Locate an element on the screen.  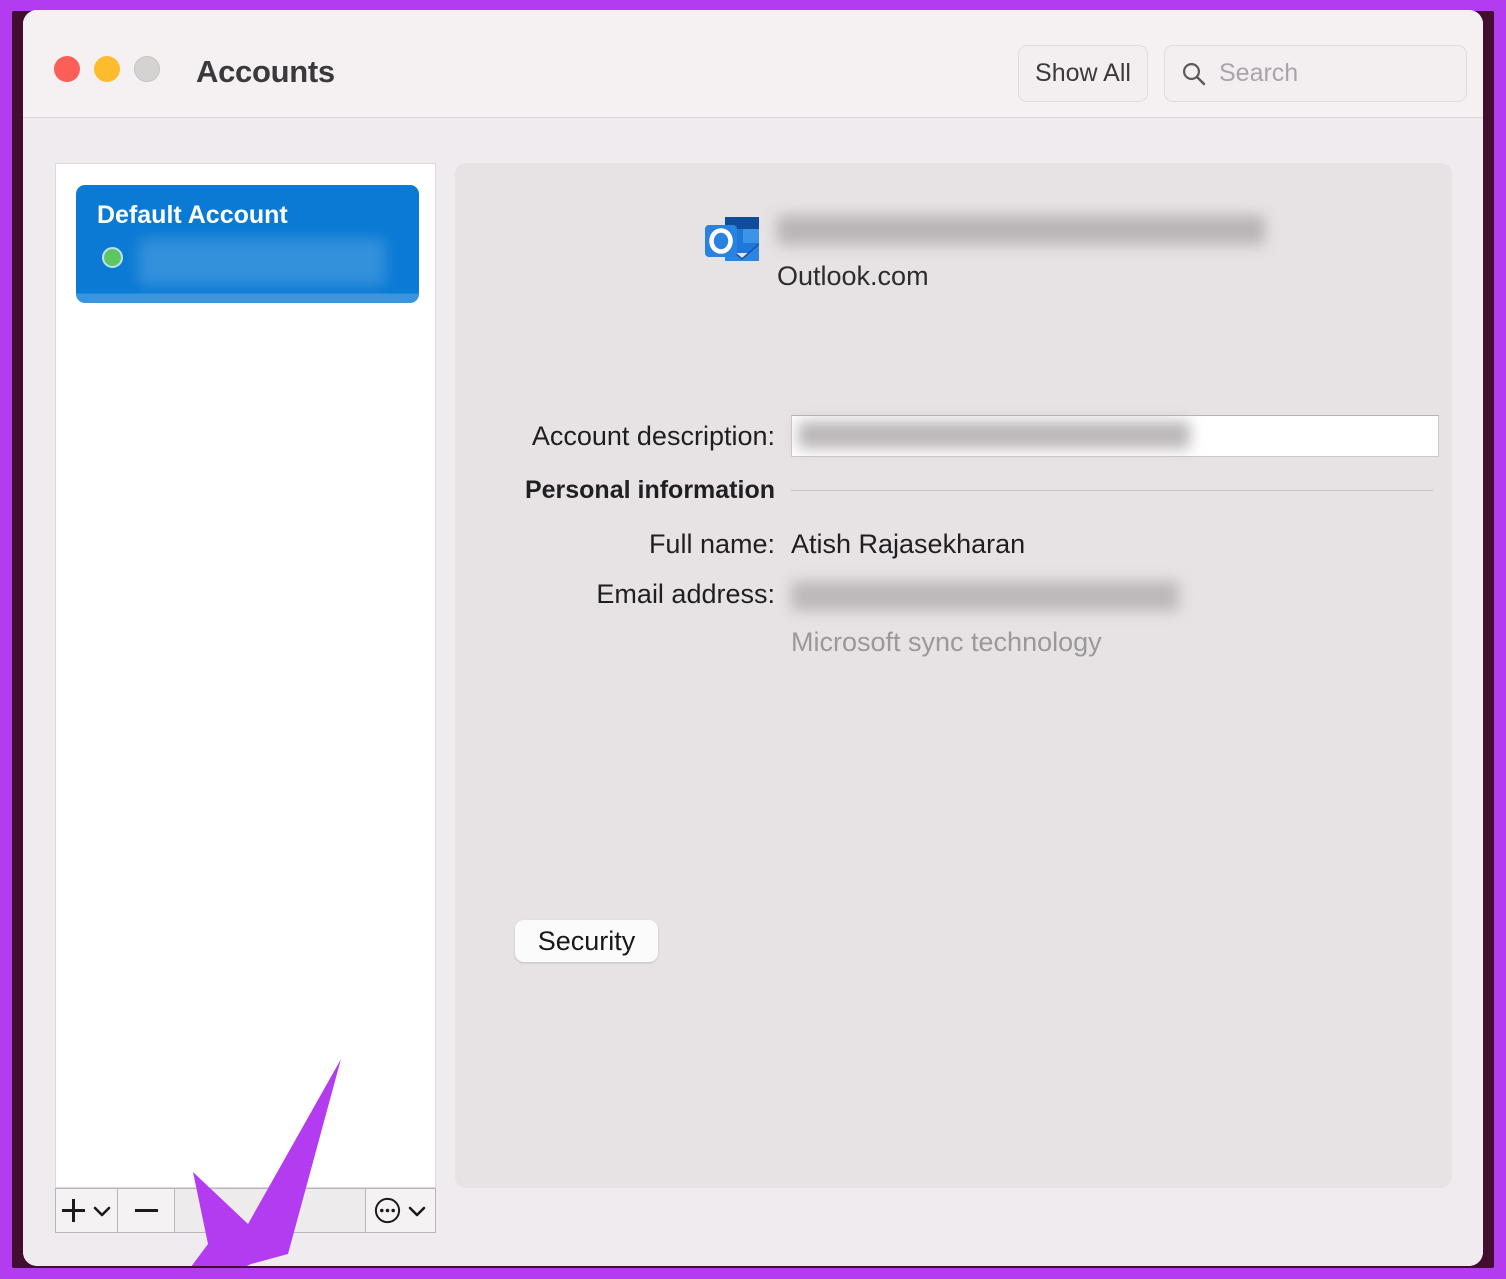
status-badge is located at coordinates (112, 257).